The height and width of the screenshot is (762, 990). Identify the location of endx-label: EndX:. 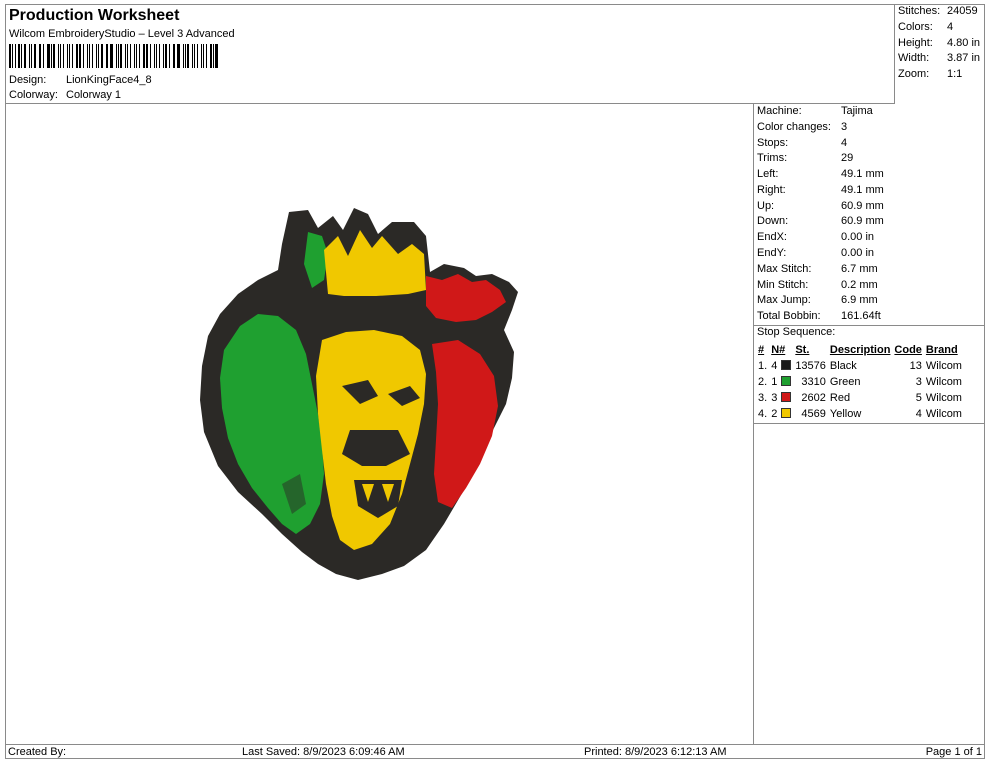
(772, 237).